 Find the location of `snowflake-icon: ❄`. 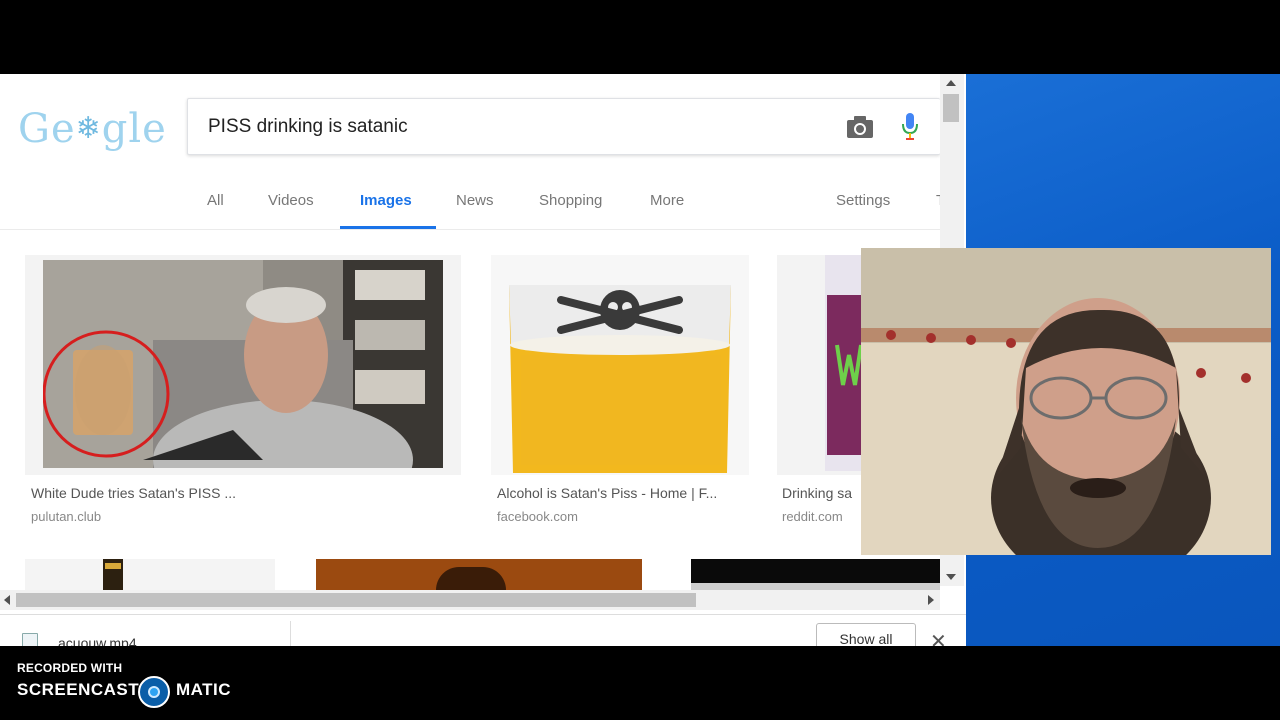

snowflake-icon: ❄ is located at coordinates (88, 128).